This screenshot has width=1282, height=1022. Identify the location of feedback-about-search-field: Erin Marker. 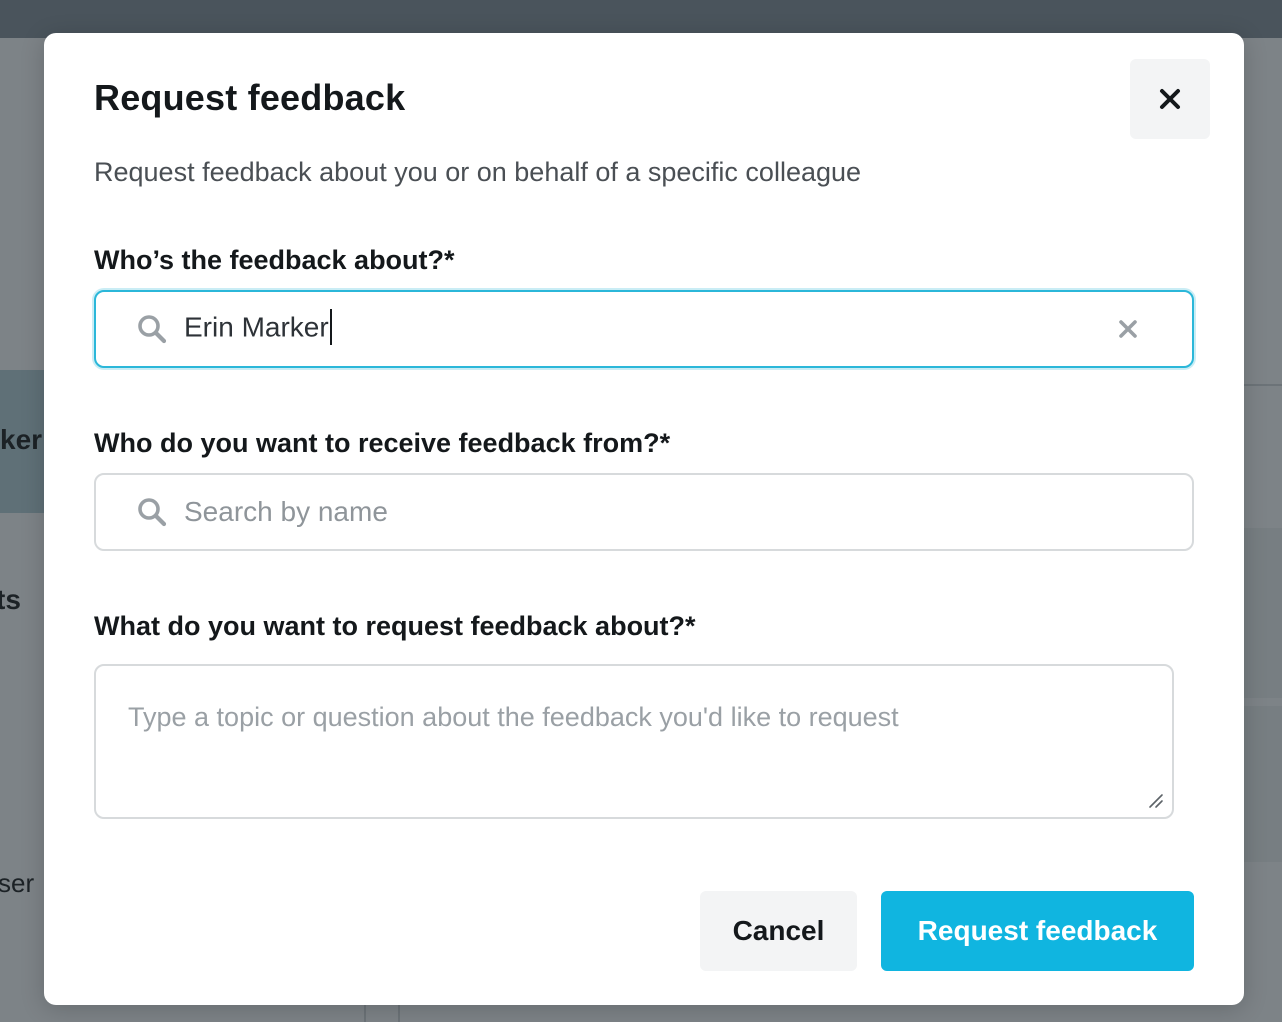
(644, 329).